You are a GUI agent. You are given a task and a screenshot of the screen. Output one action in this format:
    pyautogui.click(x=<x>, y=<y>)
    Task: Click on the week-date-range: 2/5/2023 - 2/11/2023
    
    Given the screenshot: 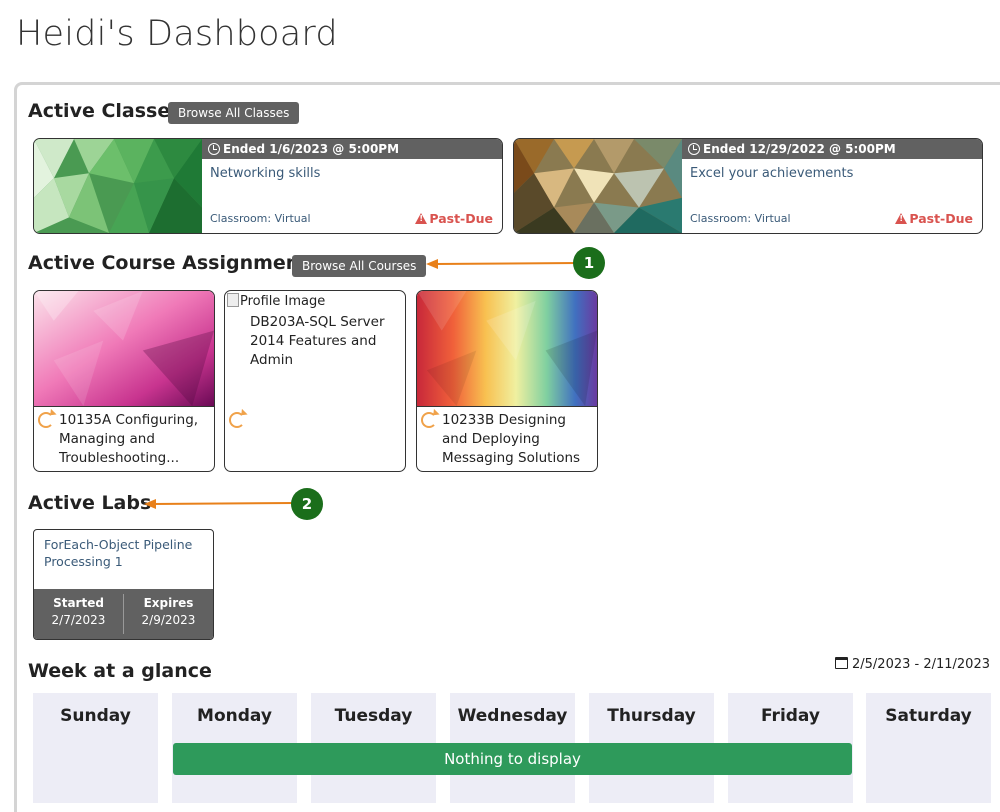 What is the action you would take?
    pyautogui.click(x=912, y=664)
    